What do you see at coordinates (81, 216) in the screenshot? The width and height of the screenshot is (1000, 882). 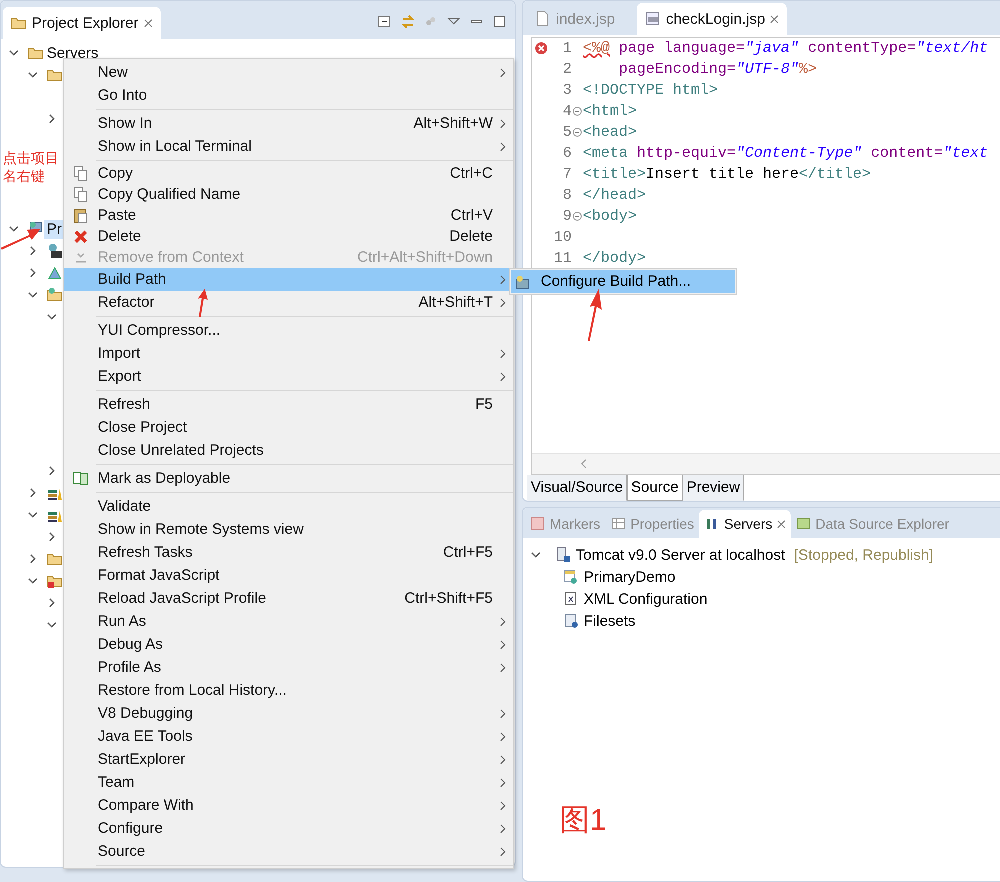 I see `clipboard-icon` at bounding box center [81, 216].